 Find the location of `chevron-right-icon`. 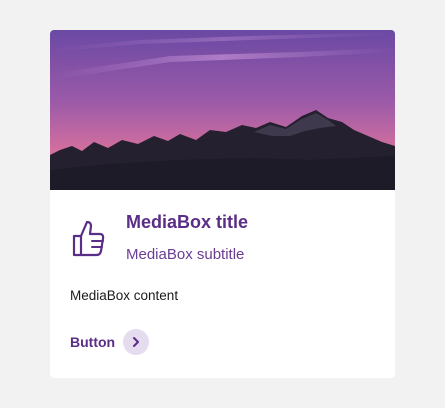

chevron-right-icon is located at coordinates (136, 342).